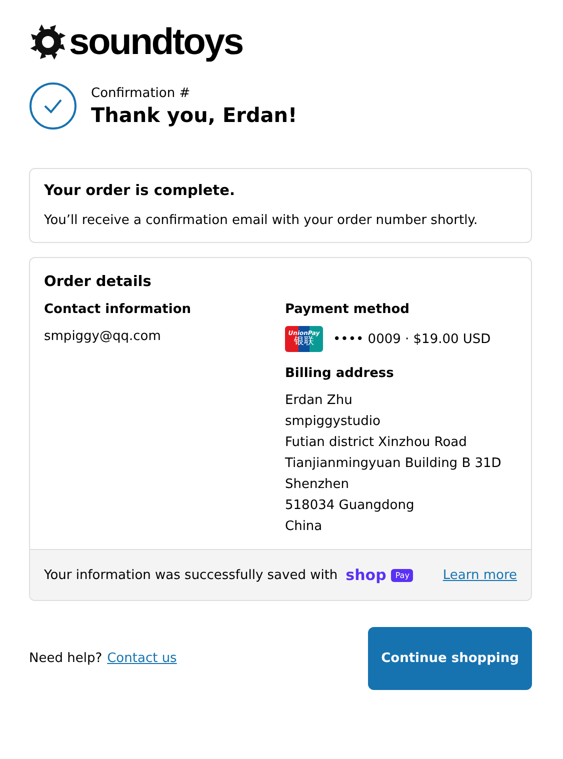 The image size is (563, 759). Describe the element at coordinates (140, 191) in the screenshot. I see `card-title: Your order is complete.` at that location.